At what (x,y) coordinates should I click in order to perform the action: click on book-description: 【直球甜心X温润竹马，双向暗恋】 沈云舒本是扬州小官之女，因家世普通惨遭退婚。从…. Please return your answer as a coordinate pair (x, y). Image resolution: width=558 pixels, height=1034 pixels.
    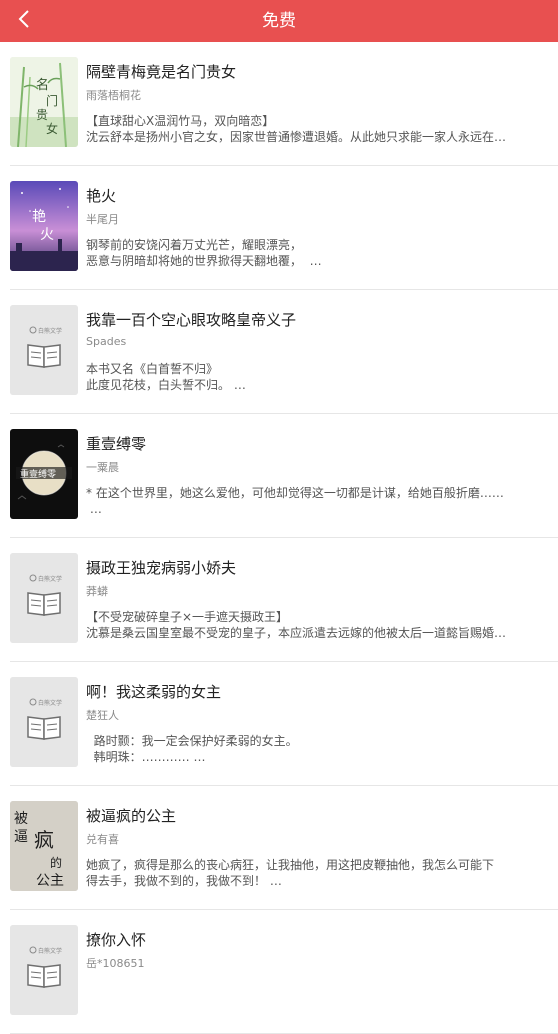
    Looking at the image, I should click on (296, 129).